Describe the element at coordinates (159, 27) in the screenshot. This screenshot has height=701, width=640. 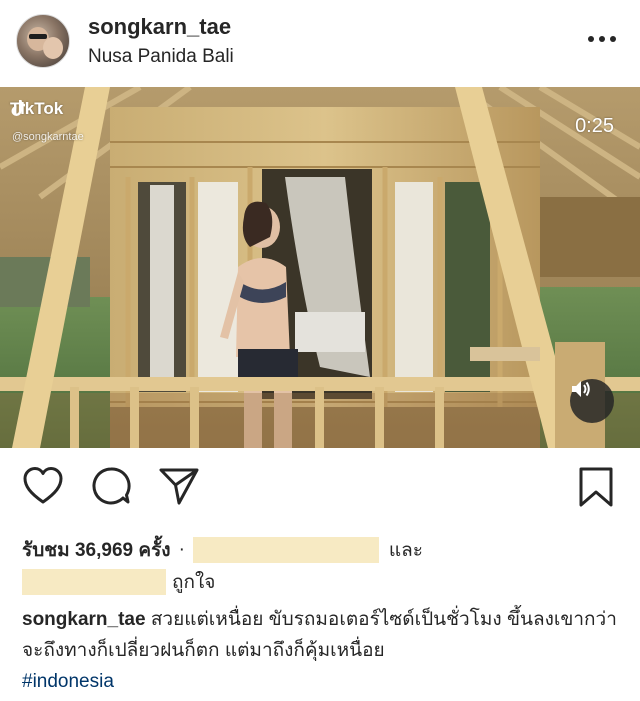
I see `post-username: songkarn_tae` at that location.